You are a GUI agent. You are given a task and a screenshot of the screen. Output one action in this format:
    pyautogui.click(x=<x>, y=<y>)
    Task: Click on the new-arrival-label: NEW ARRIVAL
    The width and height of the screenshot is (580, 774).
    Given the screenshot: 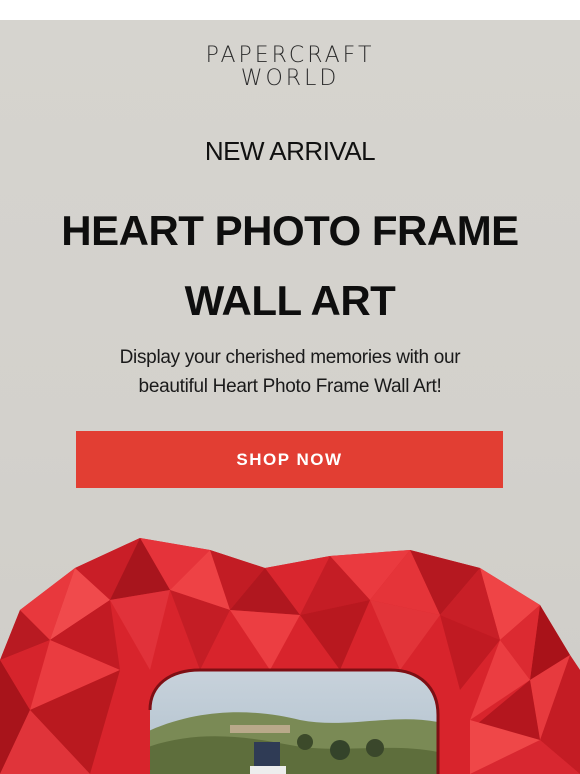 What is the action you would take?
    pyautogui.click(x=290, y=151)
    